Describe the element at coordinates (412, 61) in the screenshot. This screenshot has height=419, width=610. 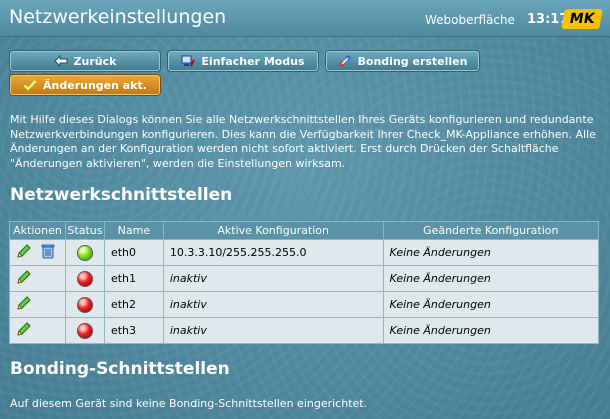
I see `create-bonding-label: Bonding erstellen` at that location.